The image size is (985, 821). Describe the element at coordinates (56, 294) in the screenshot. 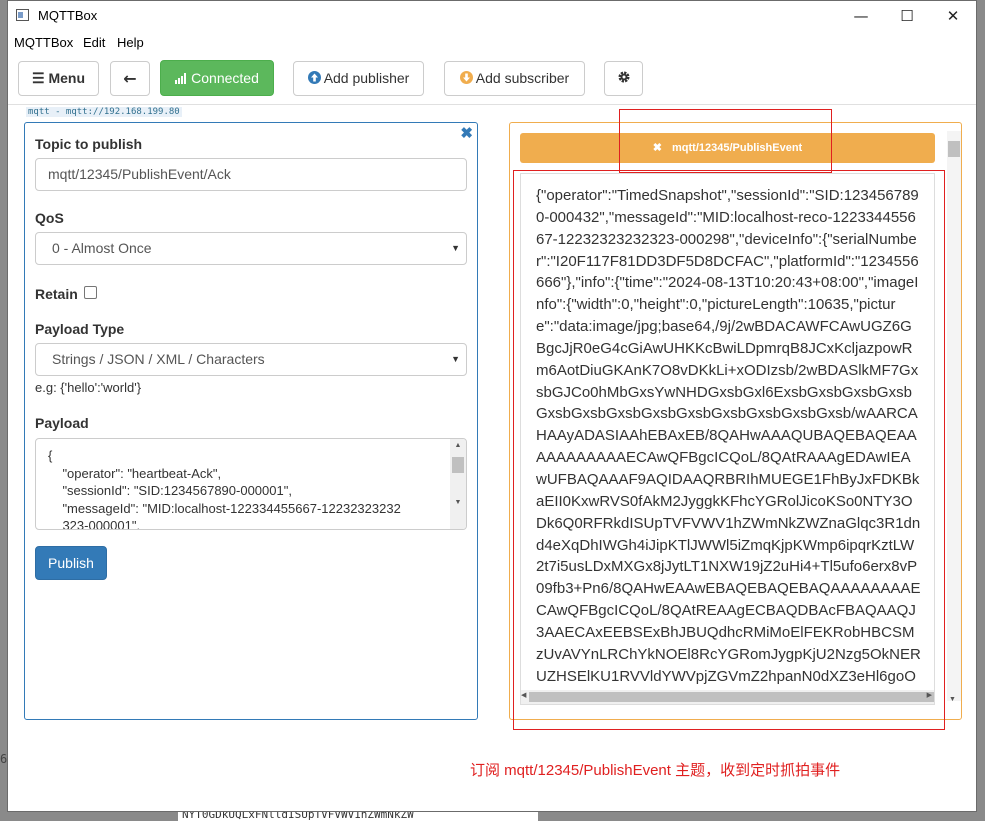

I see `retain-label: Retain` at that location.